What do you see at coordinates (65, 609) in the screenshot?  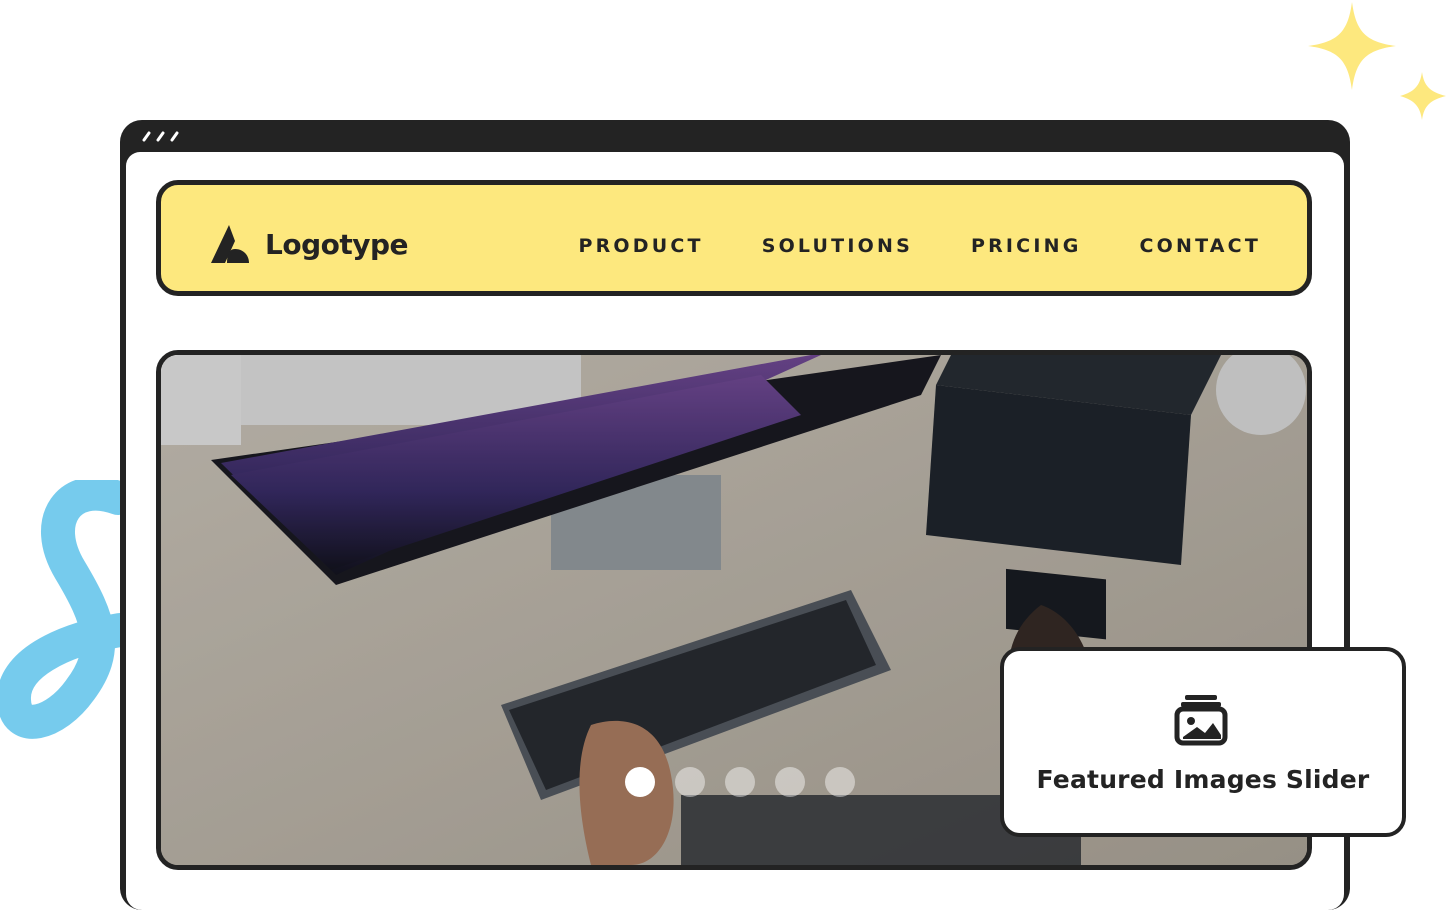 I see `squiggle-decoration` at bounding box center [65, 609].